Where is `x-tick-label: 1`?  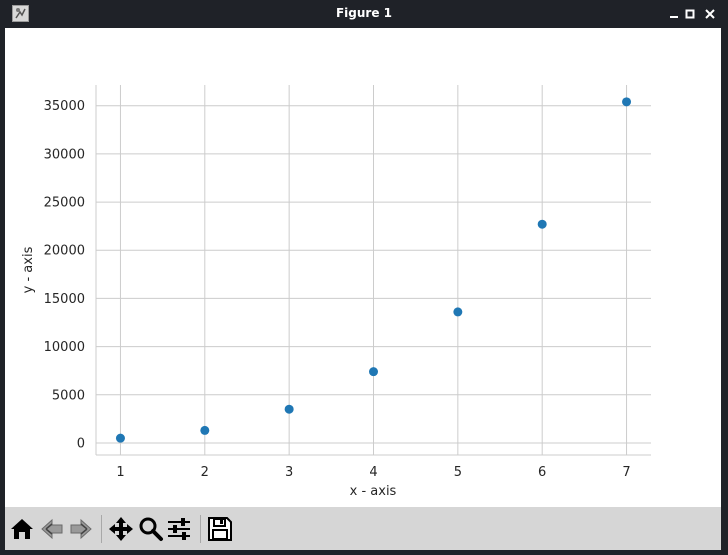 x-tick-label: 1 is located at coordinates (120, 472).